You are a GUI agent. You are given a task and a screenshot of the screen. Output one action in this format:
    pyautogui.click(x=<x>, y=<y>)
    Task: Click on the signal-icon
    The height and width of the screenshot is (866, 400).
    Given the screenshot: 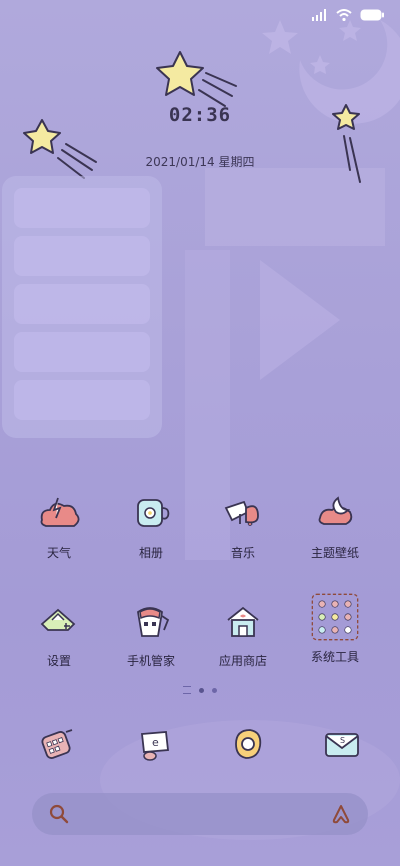 What is the action you would take?
    pyautogui.click(x=319, y=15)
    